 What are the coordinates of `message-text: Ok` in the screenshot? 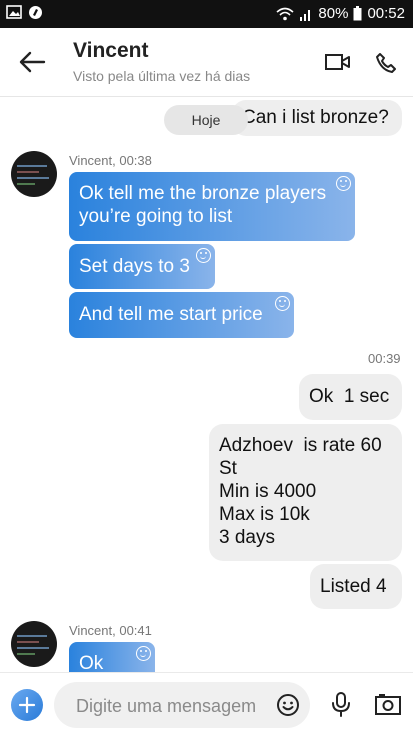 It's located at (91, 662).